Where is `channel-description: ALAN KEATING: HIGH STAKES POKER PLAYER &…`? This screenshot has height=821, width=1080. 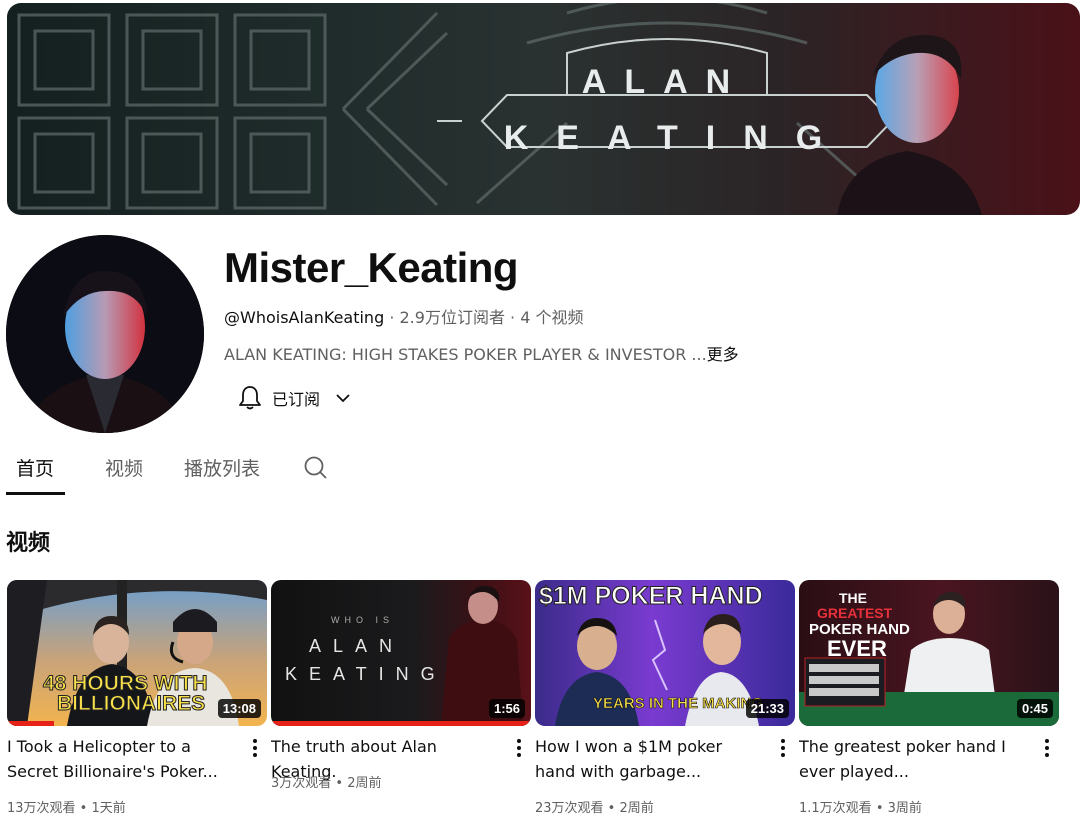 channel-description: ALAN KEATING: HIGH STAKES POKER PLAYER &… is located at coordinates (481, 353).